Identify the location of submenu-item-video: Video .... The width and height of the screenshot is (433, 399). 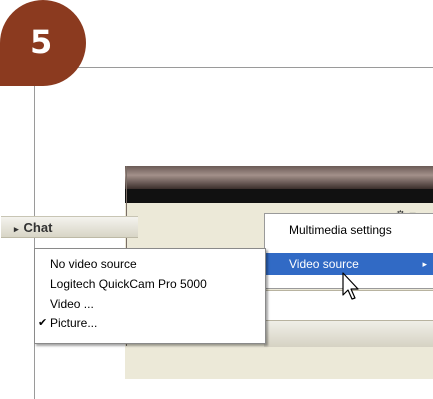
(150, 304).